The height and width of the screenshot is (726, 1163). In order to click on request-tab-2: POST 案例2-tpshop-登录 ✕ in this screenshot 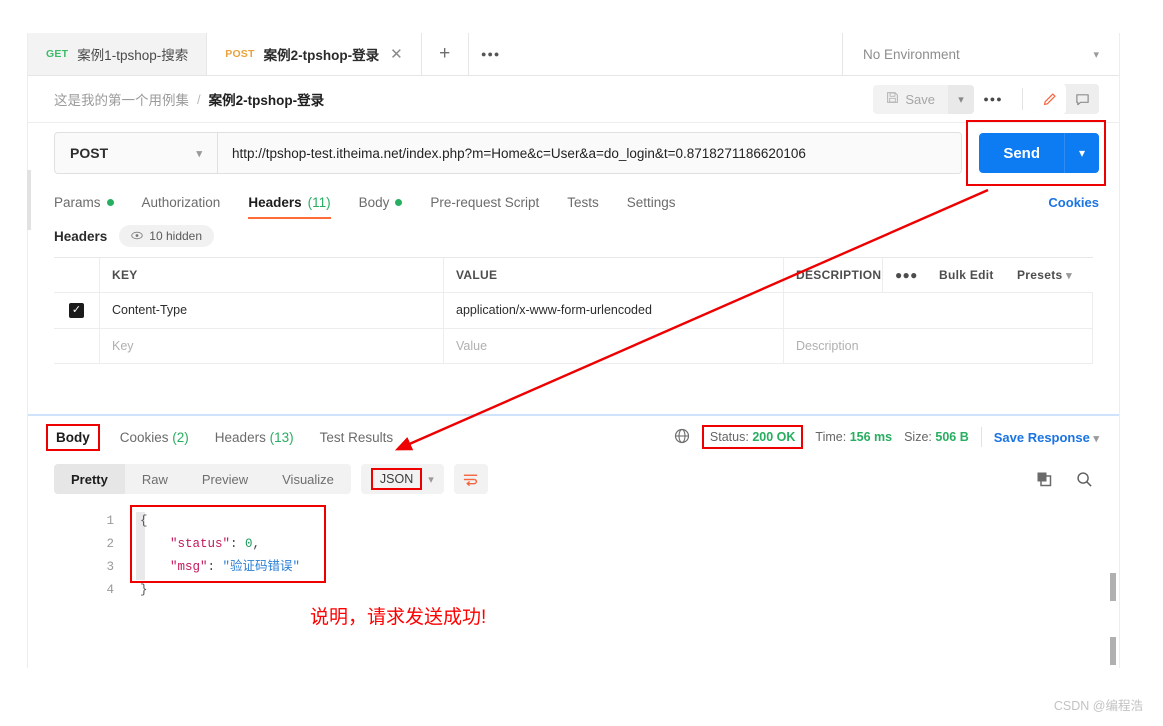, I will do `click(314, 54)`.